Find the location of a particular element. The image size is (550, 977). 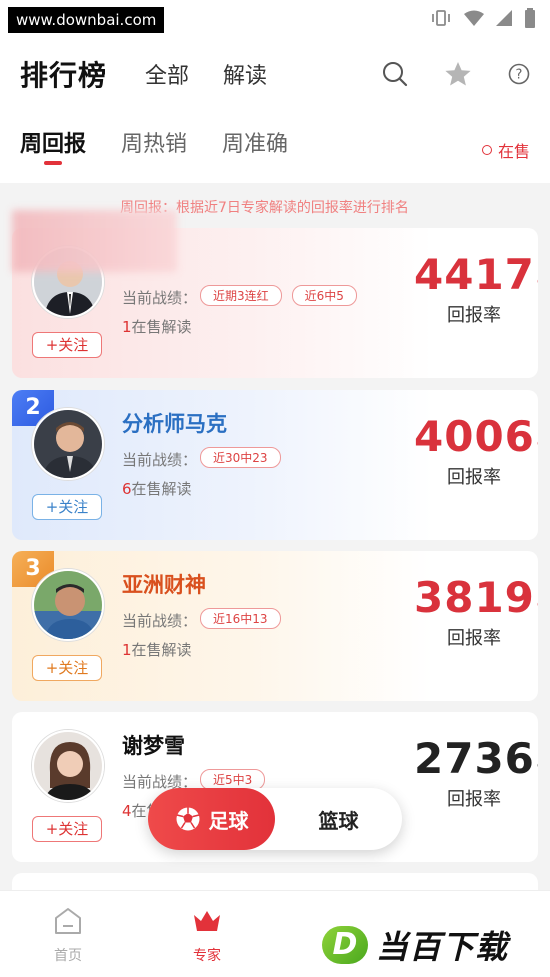

rate-value: 4417 is located at coordinates (474, 274).